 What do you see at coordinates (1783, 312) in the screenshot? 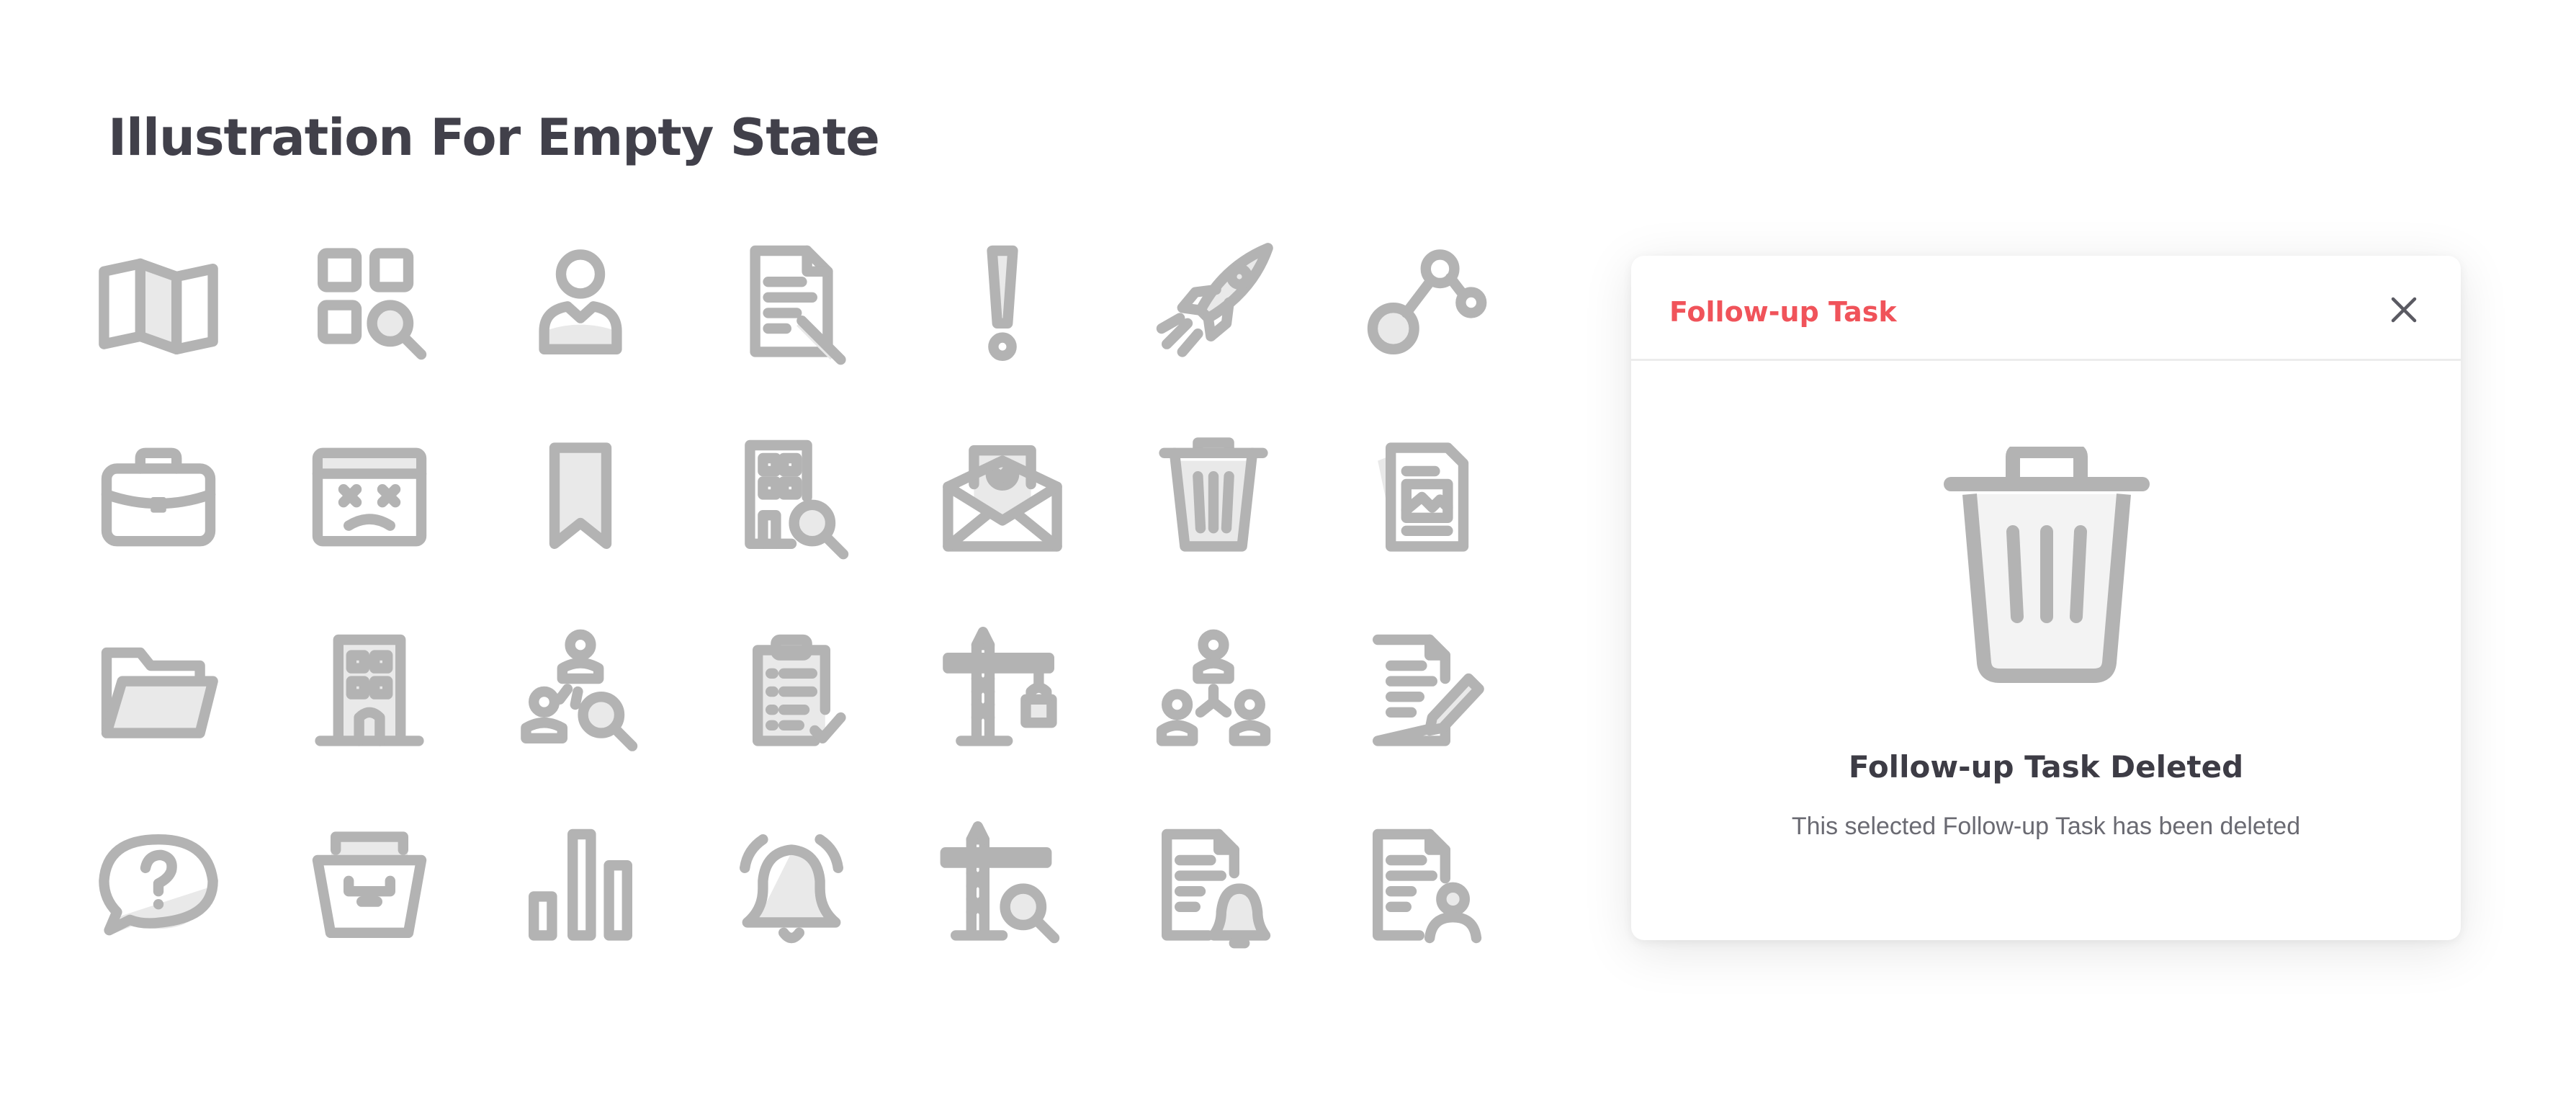
I see `dialog-title: Follow-up Task` at bounding box center [1783, 312].